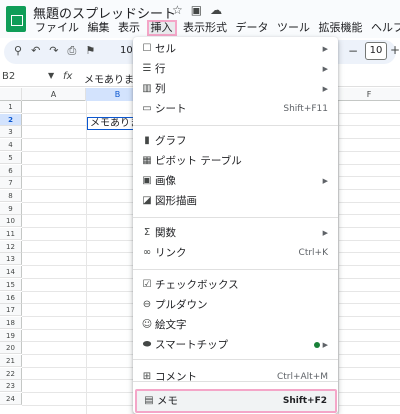 The height and width of the screenshot is (414, 400). Describe the element at coordinates (235, 233) in the screenshot. I see `menu-item-function: Σ 関数 ▶` at that location.